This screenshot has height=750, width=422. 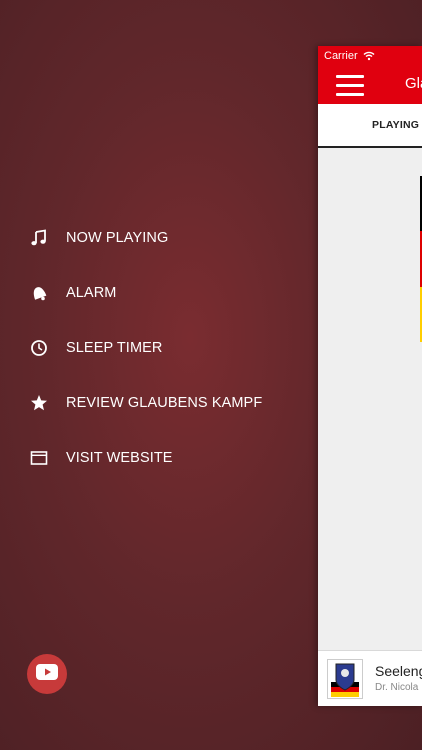 I want to click on tab-bar: PLAYING, so click(x=370, y=126).